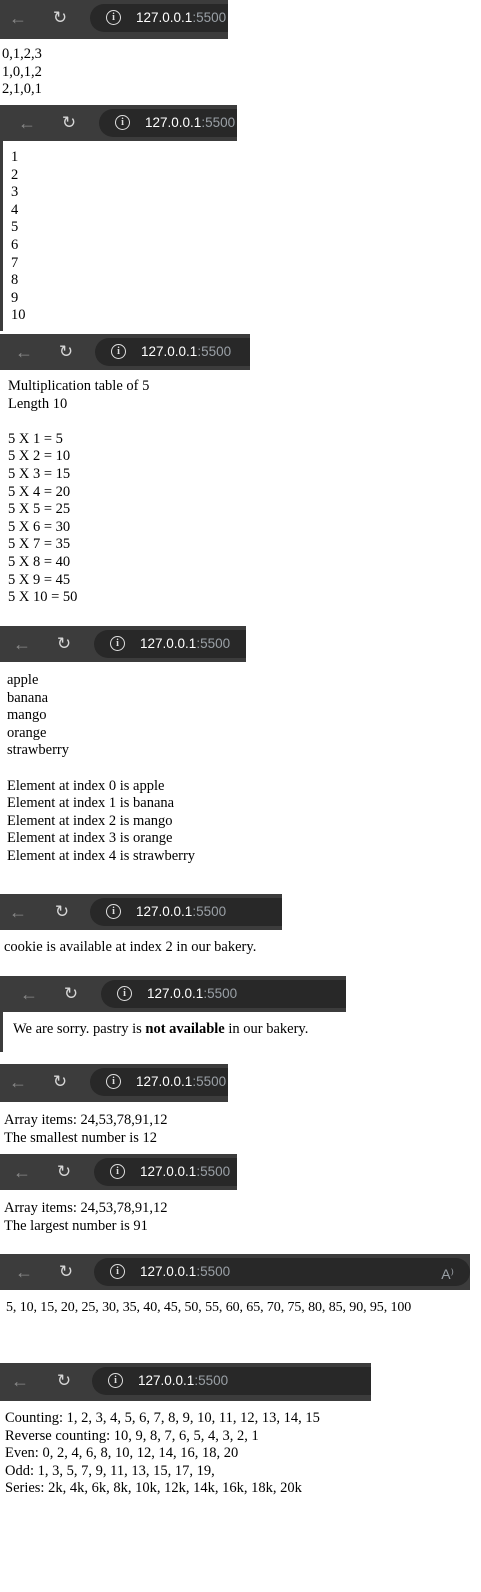 The image size is (481, 1592). Describe the element at coordinates (22, 89) in the screenshot. I see `matrix-row: 2,1,0,1` at that location.